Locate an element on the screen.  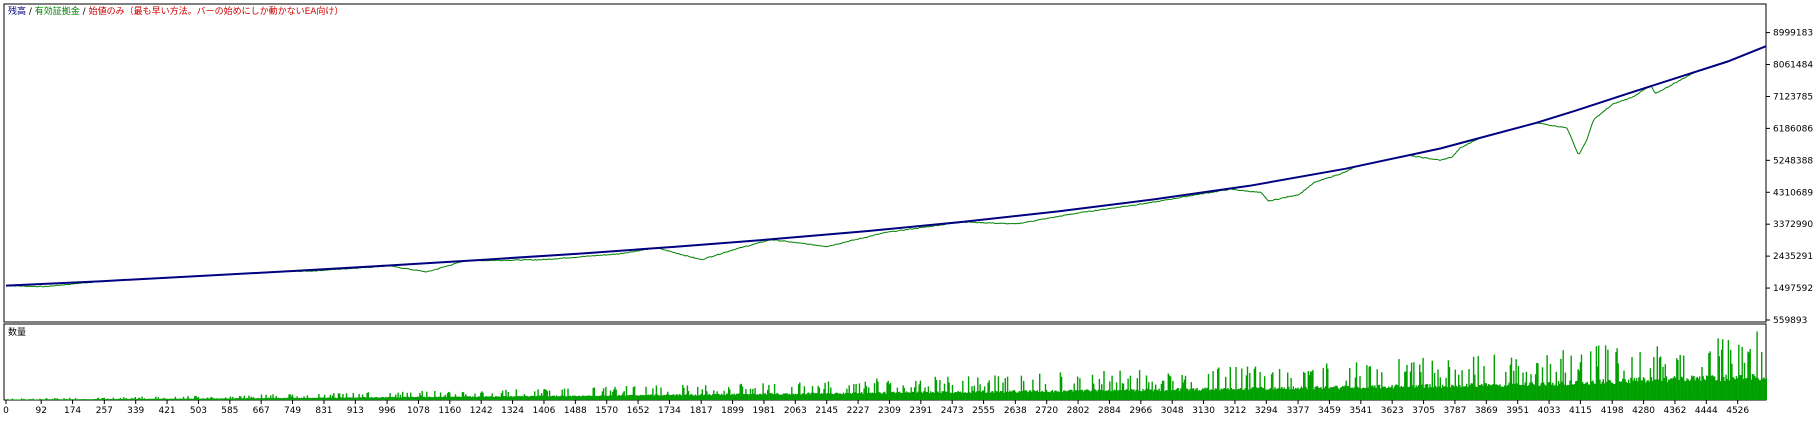
x-tick-label: 2309 is located at coordinates (889, 411).